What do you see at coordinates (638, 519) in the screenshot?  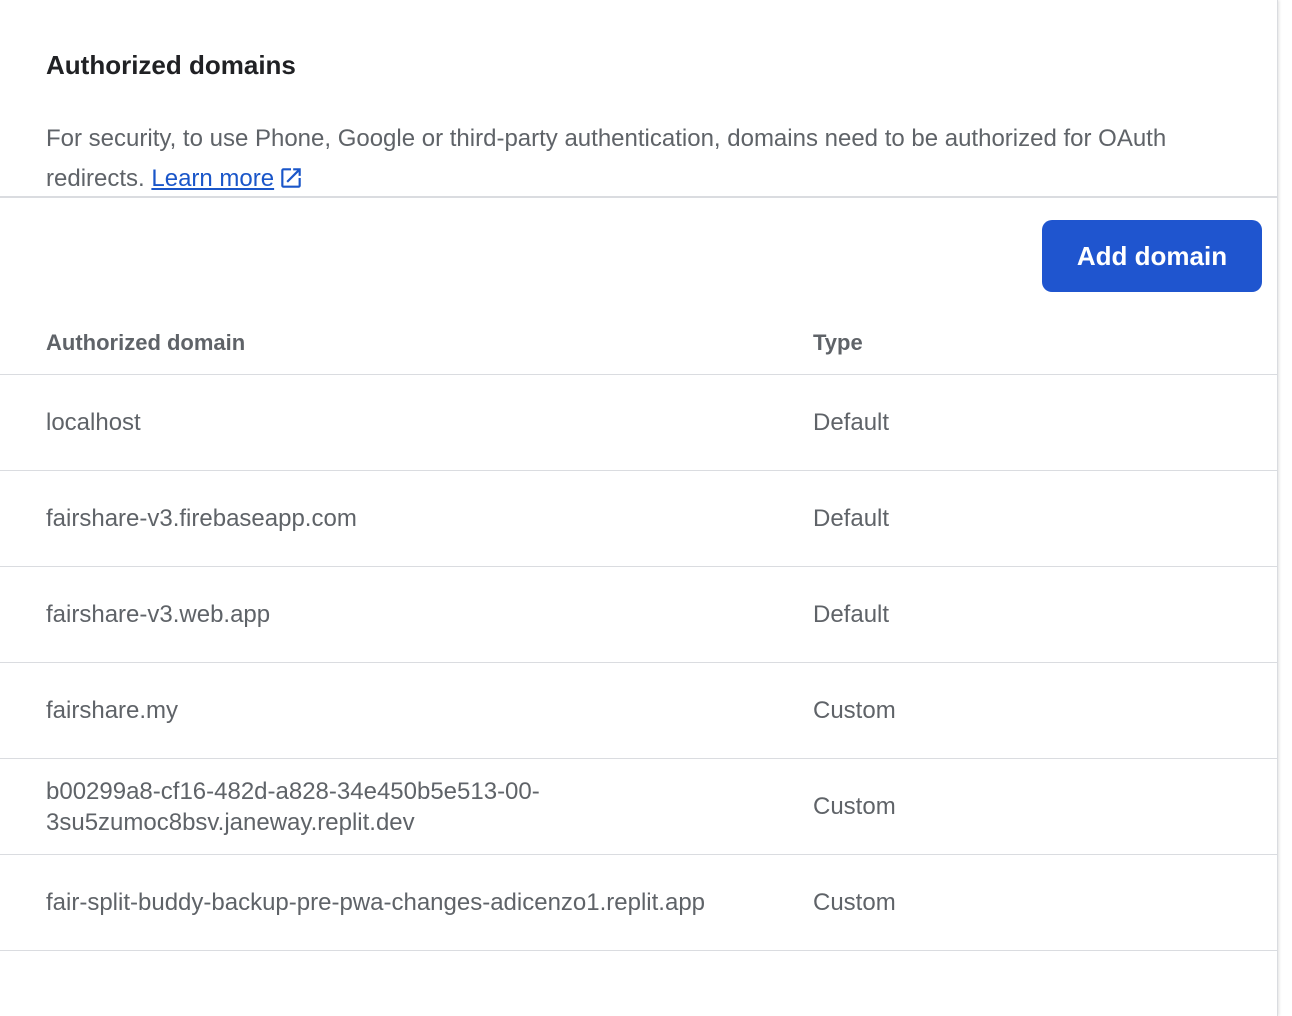 I see `table-row: fairshare-v3.firebaseapp.com Default` at bounding box center [638, 519].